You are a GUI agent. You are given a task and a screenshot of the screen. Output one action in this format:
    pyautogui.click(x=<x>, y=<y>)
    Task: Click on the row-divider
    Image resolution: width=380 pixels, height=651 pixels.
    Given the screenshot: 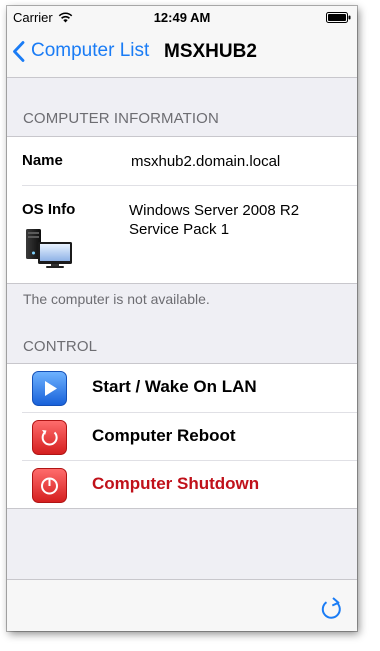 What is the action you would take?
    pyautogui.click(x=189, y=185)
    